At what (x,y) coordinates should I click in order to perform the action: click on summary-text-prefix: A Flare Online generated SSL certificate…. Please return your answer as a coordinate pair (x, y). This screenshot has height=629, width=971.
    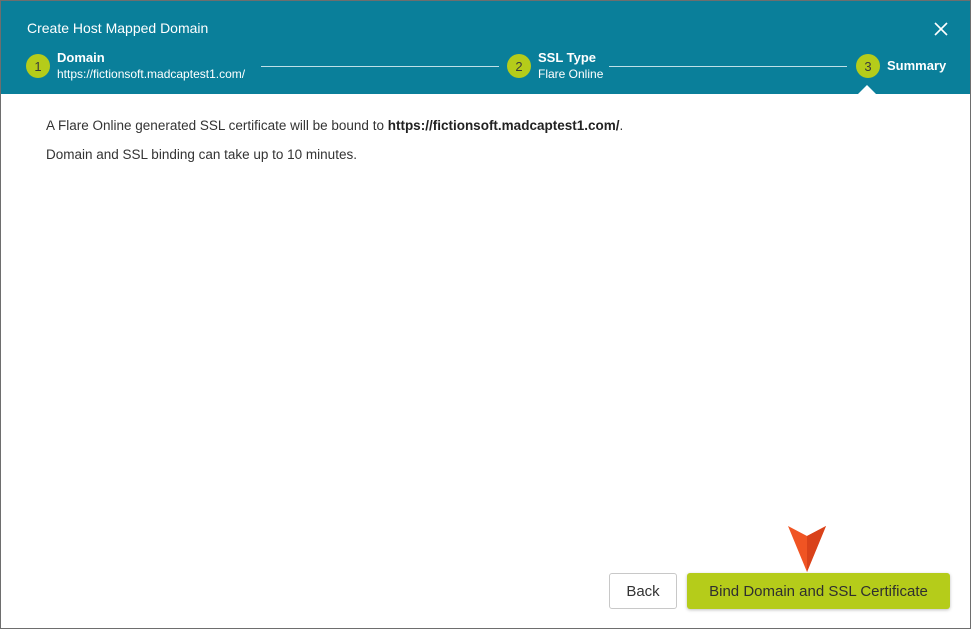
    Looking at the image, I should click on (217, 125).